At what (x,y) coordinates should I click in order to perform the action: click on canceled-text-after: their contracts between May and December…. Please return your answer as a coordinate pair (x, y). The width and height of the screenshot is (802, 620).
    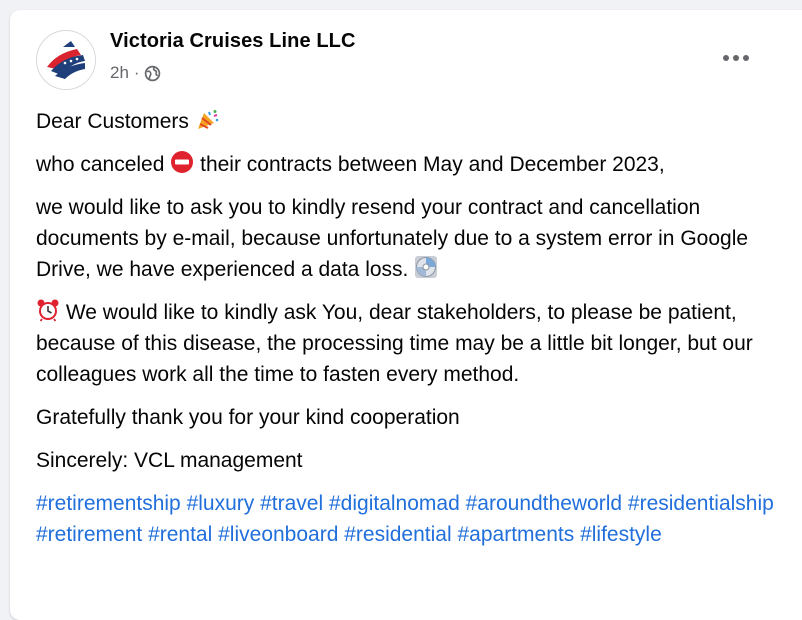
    Looking at the image, I should click on (432, 164).